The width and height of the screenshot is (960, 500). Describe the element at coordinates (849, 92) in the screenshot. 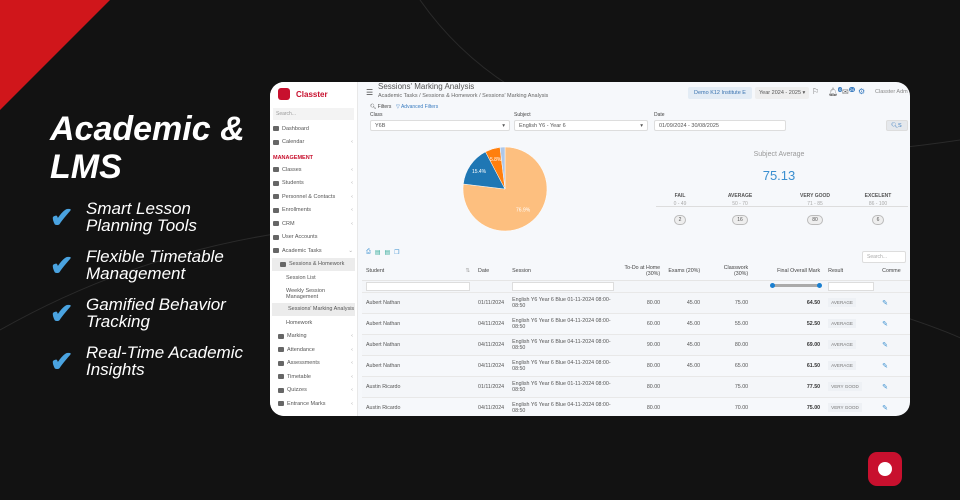

I see `mail-icon: ✉24` at that location.